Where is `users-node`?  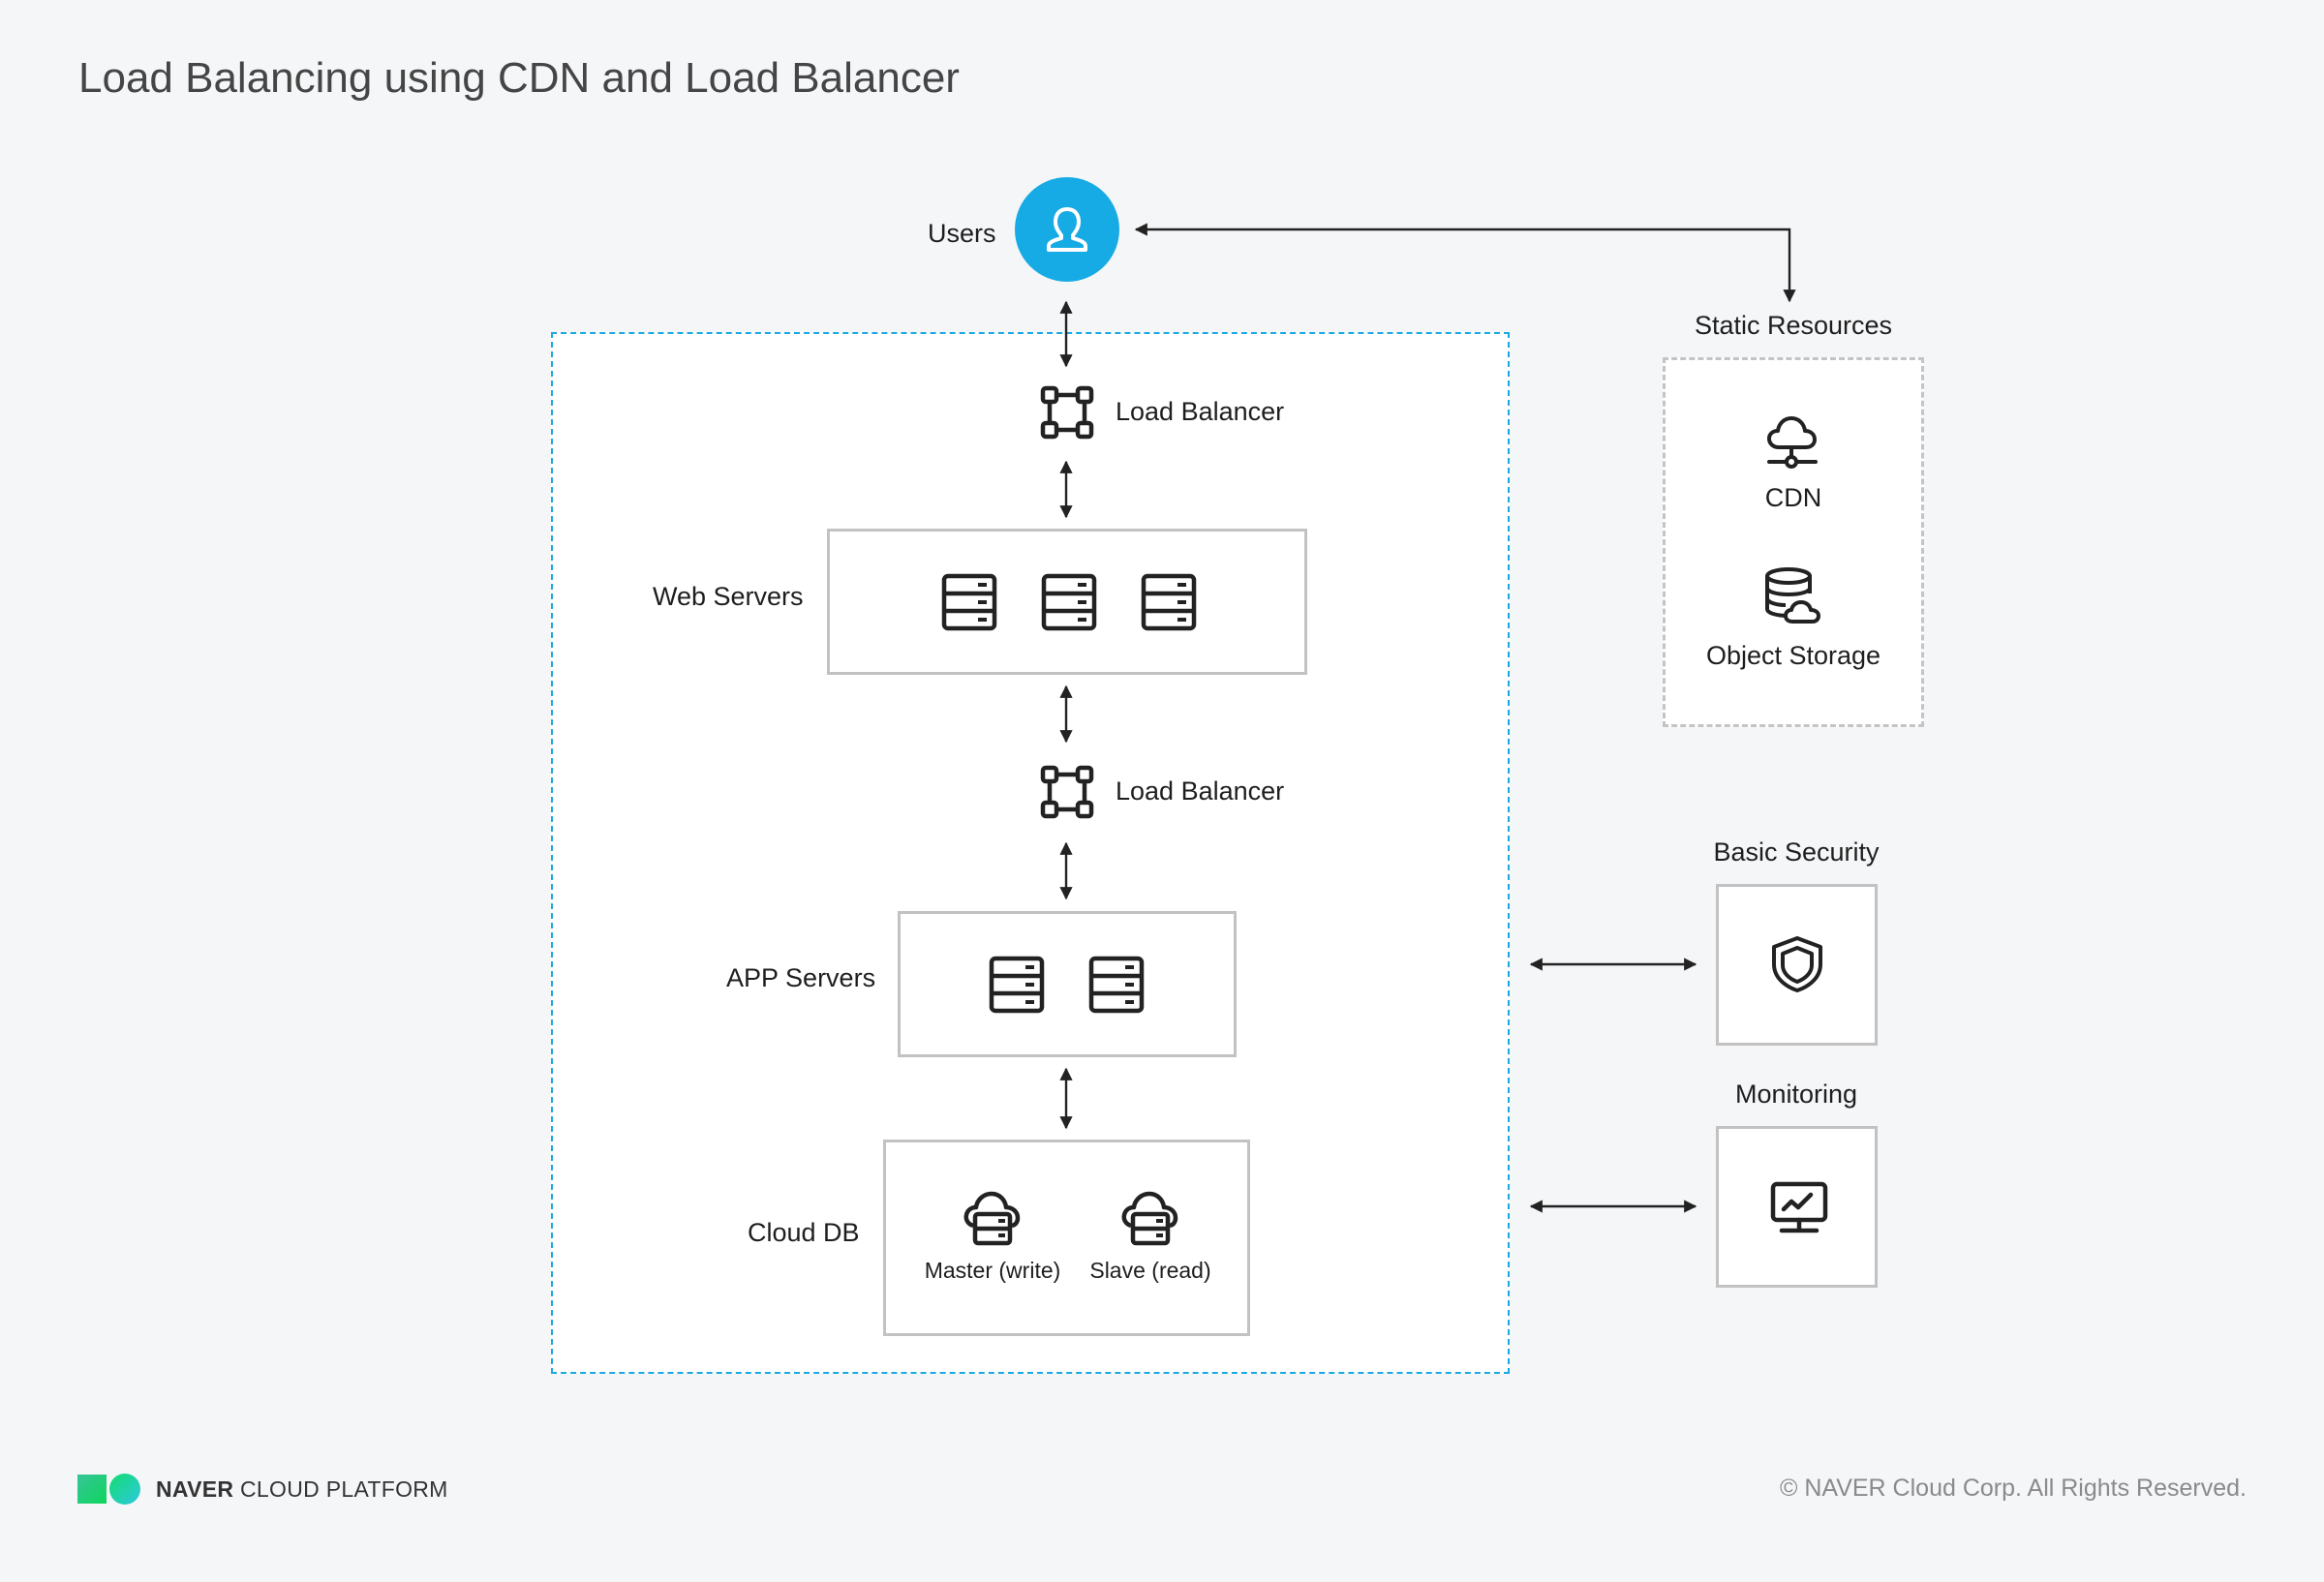 users-node is located at coordinates (1067, 229).